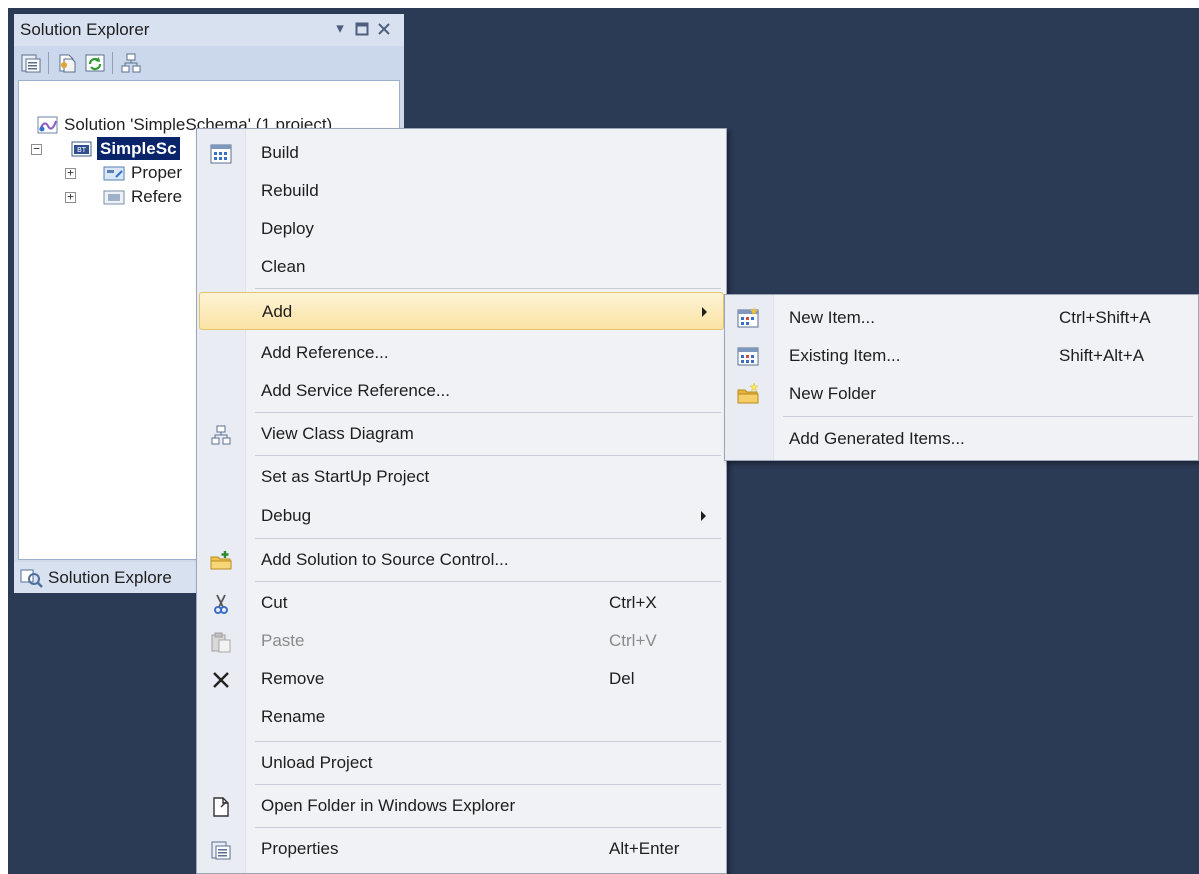 The image size is (1199, 874). Describe the element at coordinates (287, 228) in the screenshot. I see `menu-item-label: Deploy` at that location.